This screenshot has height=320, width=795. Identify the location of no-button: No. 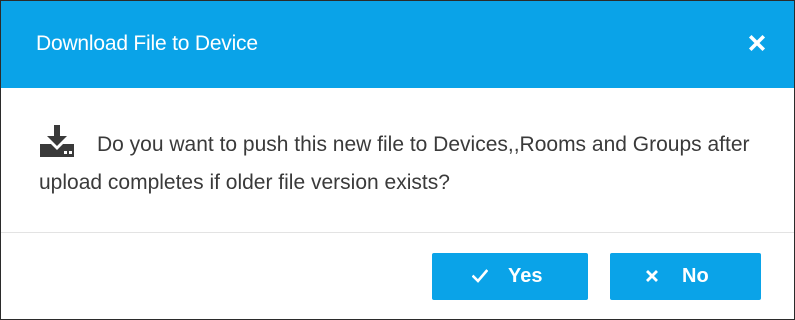
(685, 276).